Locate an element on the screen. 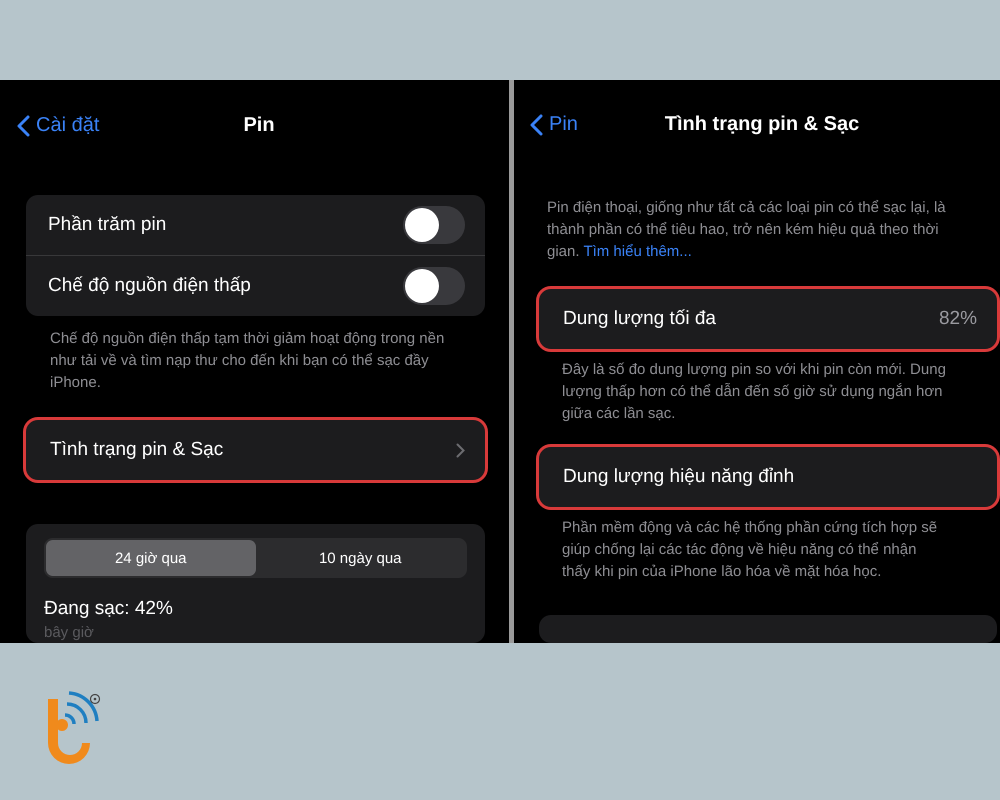 The height and width of the screenshot is (800, 1000). row-label: Dung lượng tối đa is located at coordinates (639, 319).